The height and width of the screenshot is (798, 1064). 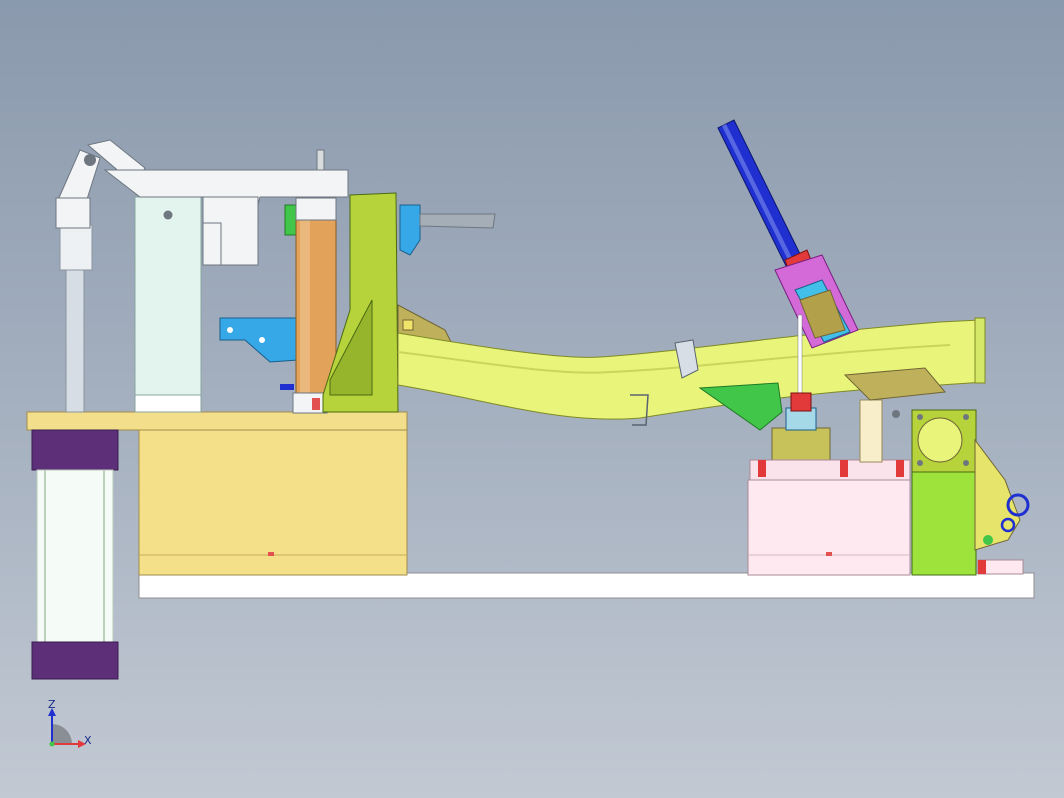 What do you see at coordinates (271, 554) in the screenshot?
I see `base-marker` at bounding box center [271, 554].